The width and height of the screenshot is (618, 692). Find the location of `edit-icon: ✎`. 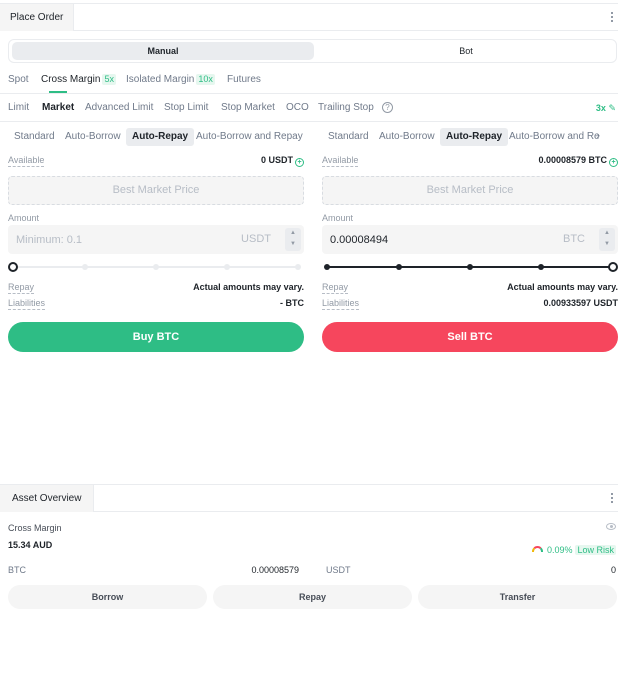

edit-icon: ✎ is located at coordinates (612, 108).